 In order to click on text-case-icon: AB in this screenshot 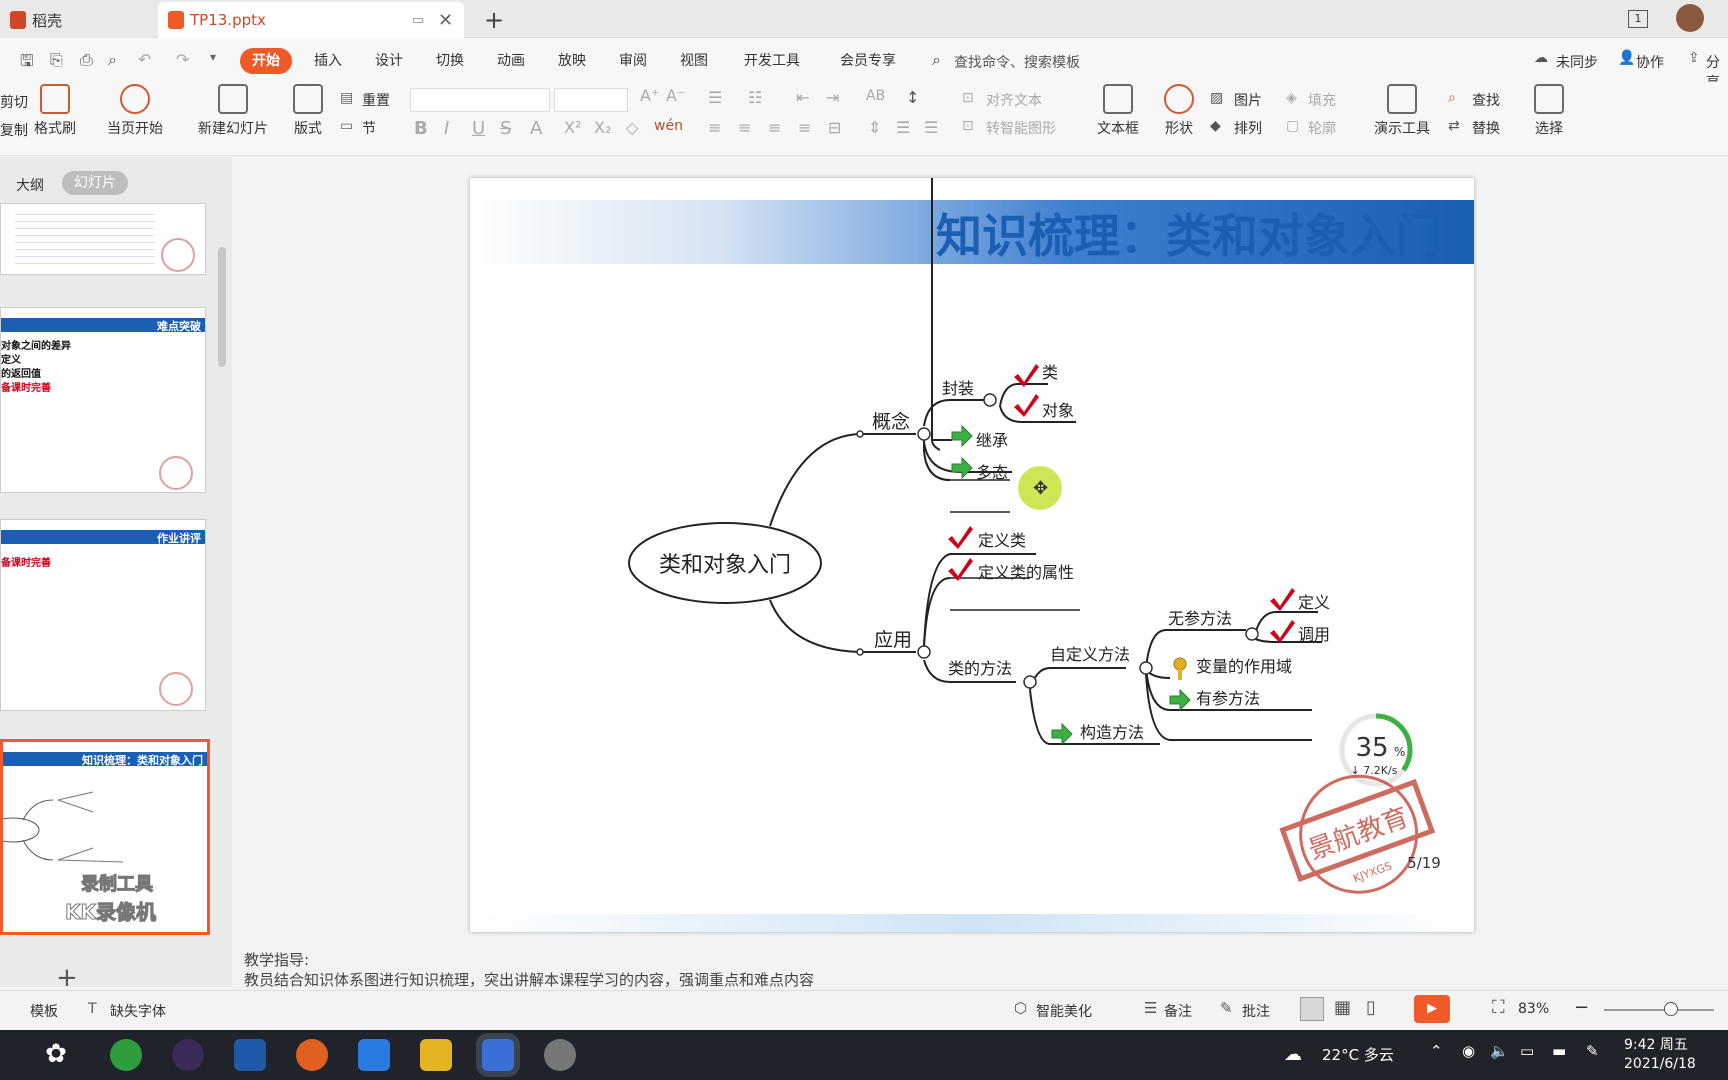, I will do `click(875, 96)`.